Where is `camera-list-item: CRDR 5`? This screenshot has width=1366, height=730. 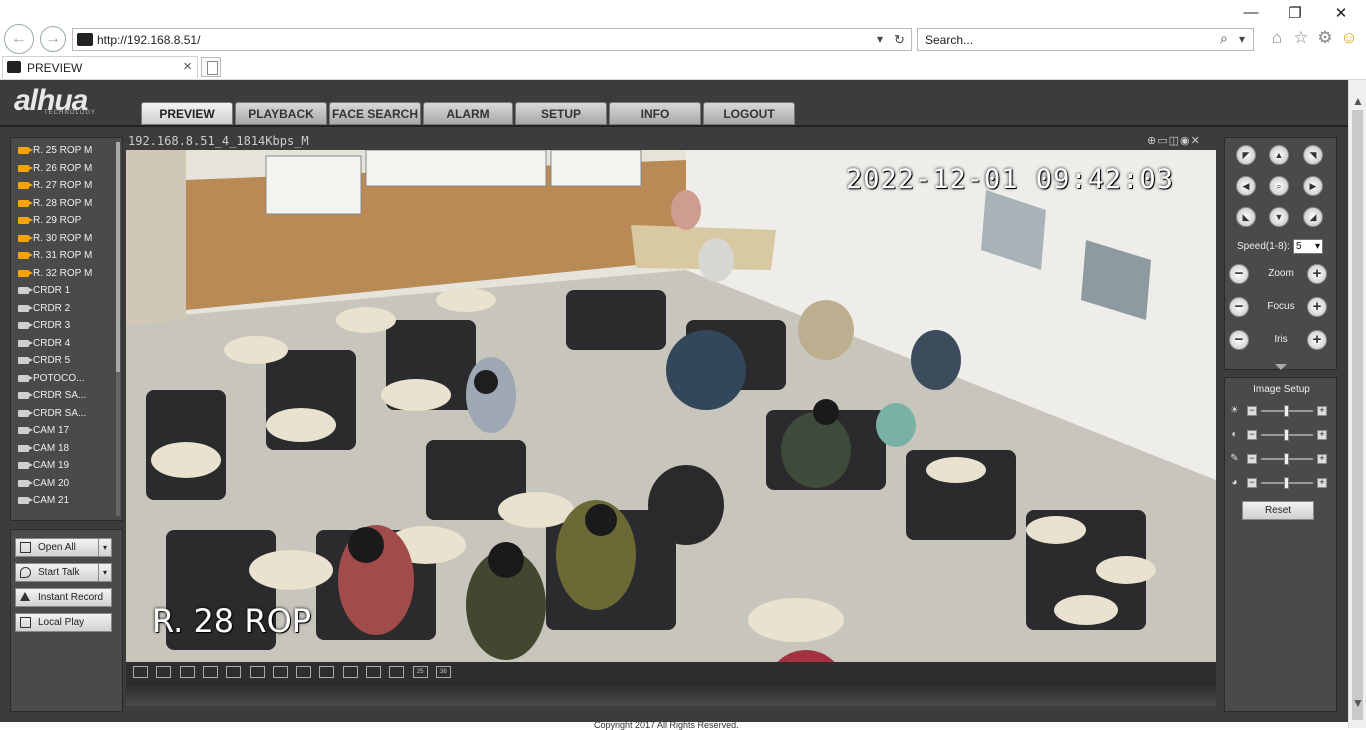
camera-list-item: CRDR 5 is located at coordinates (63, 361).